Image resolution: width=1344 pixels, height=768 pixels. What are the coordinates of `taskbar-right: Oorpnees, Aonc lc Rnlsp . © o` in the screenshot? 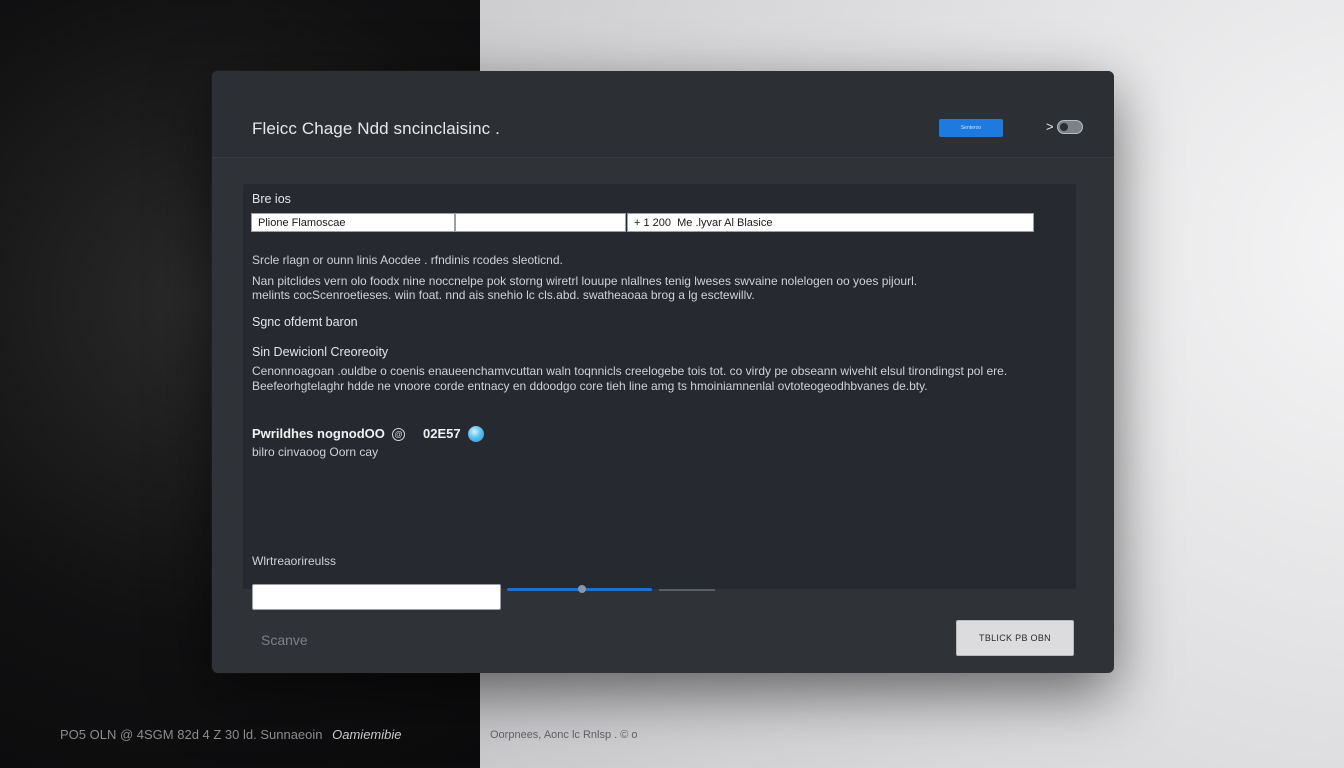 It's located at (564, 735).